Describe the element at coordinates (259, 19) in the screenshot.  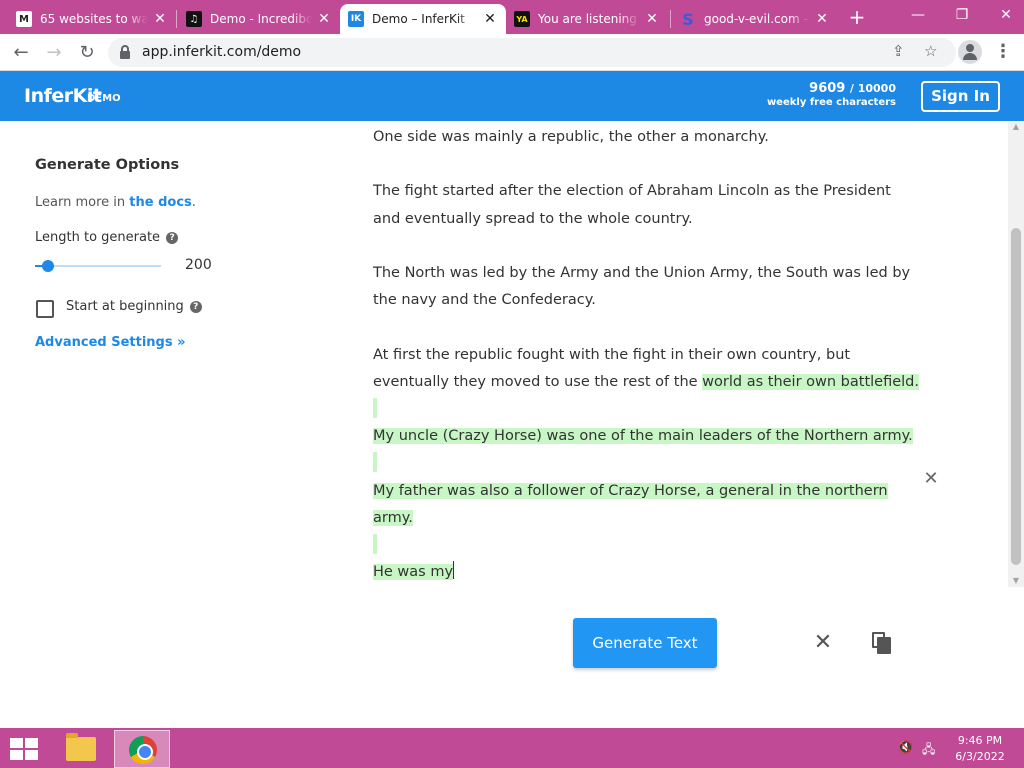
I see `browser-tab: ♫ Demo - Incredibox ✕` at that location.